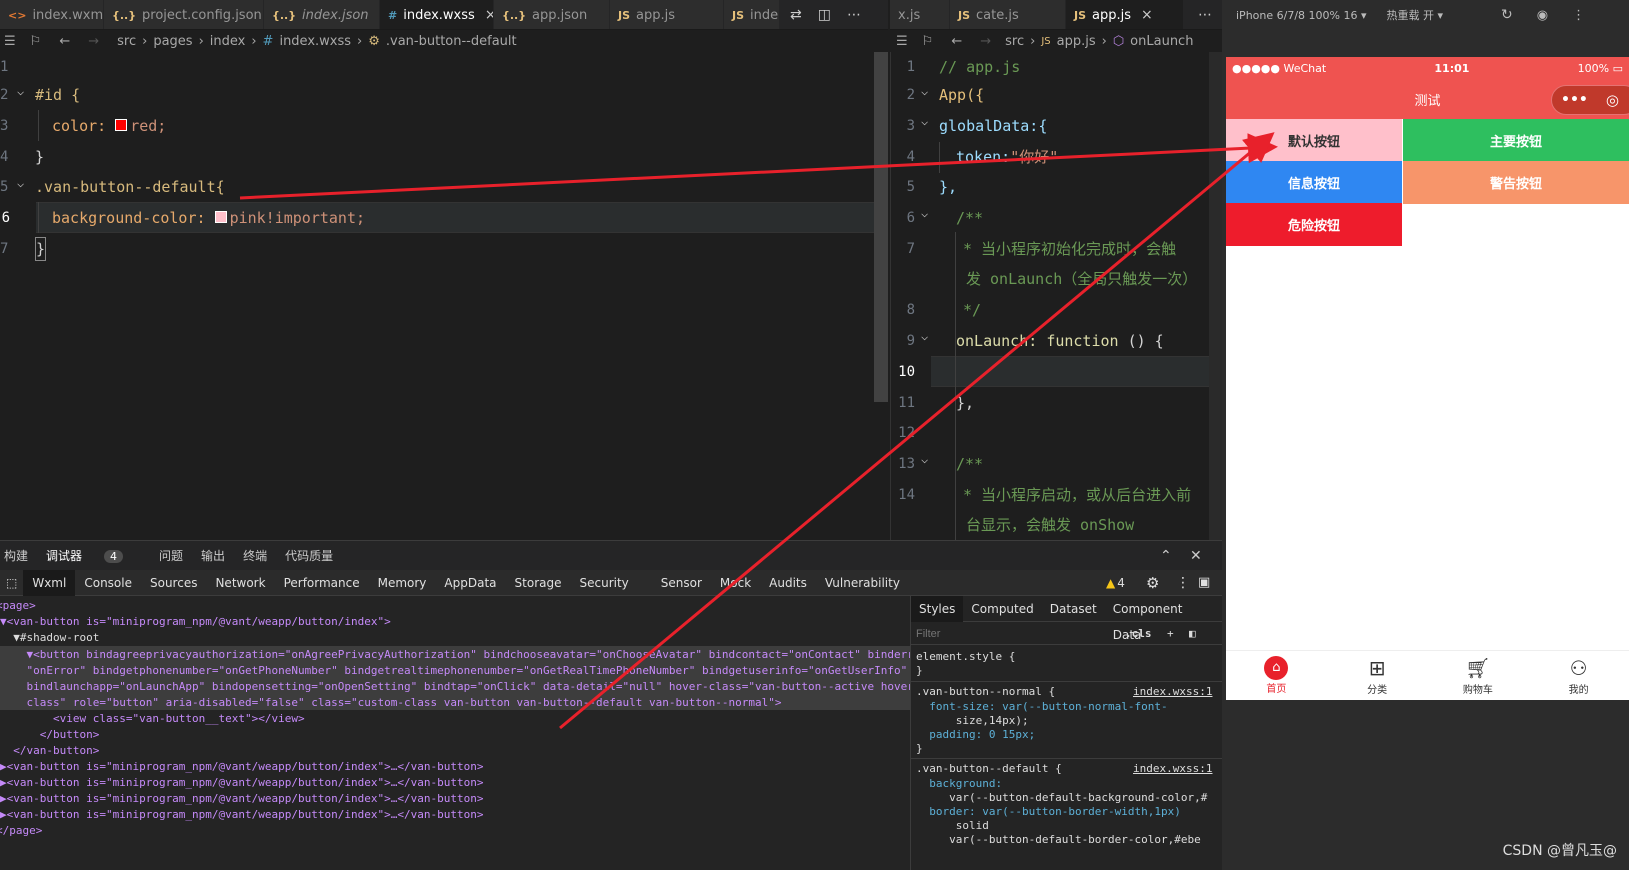 Image resolution: width=1629 pixels, height=870 pixels. Describe the element at coordinates (788, 583) in the screenshot. I see `tab-audits: Audits` at that location.